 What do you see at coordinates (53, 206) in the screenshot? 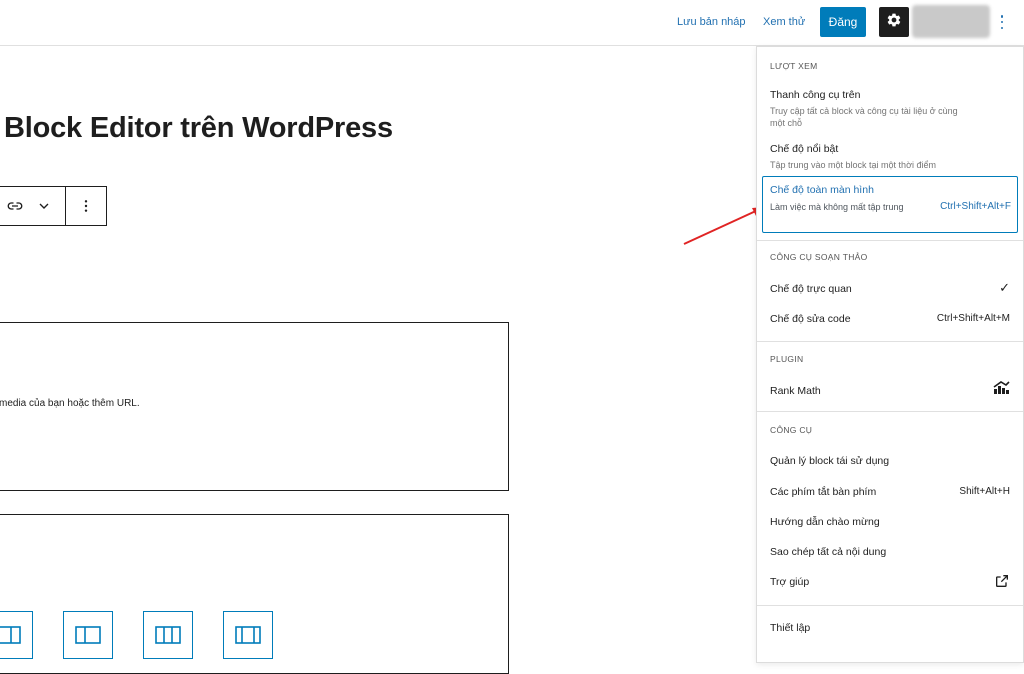
I see `block-toolbar` at bounding box center [53, 206].